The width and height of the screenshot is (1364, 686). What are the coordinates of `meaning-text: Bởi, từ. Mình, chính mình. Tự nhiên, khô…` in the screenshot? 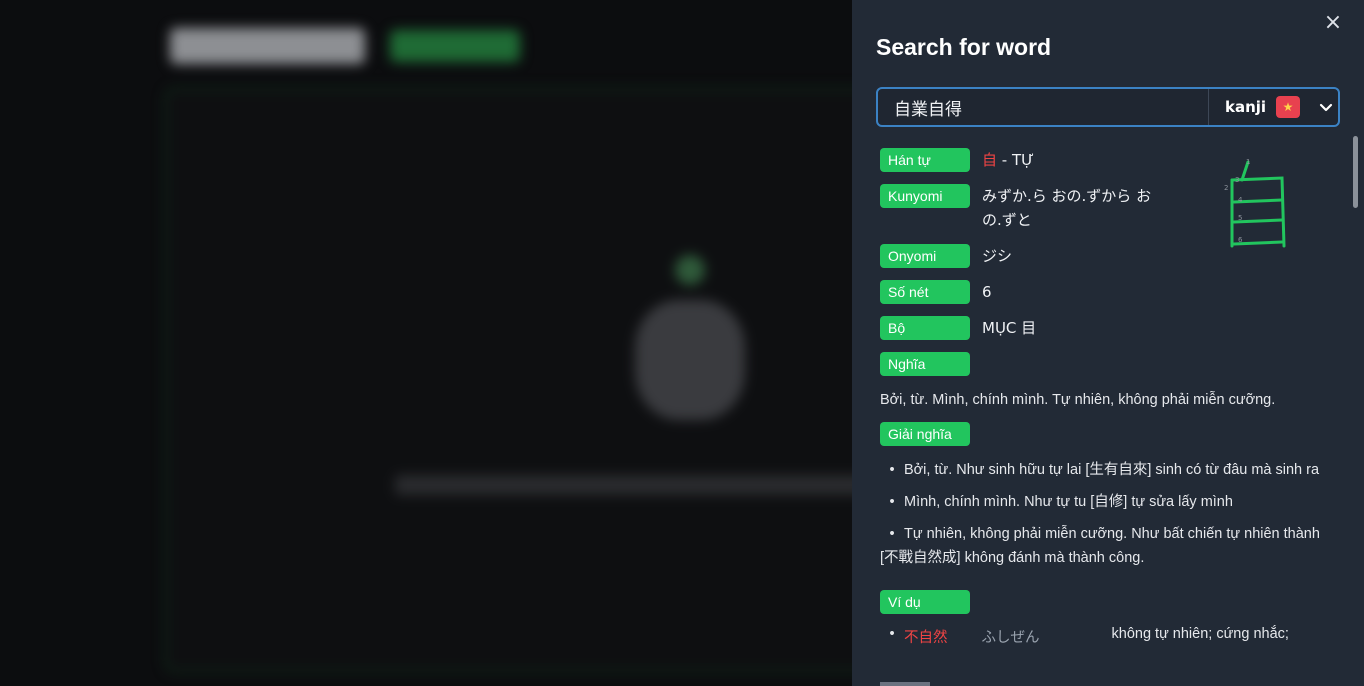 It's located at (1078, 400).